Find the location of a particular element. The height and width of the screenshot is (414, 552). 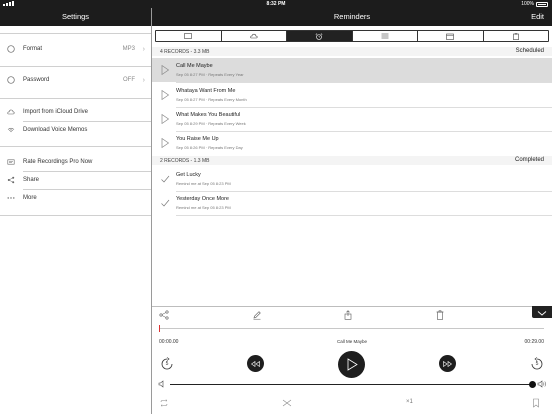

skip-back-seconds: 5 is located at coordinates (167, 364).